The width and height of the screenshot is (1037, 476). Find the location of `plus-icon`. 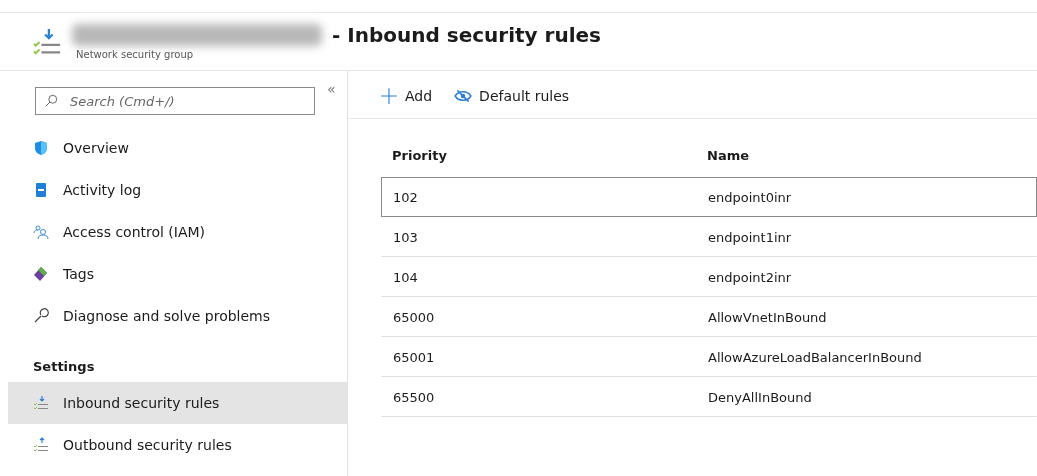

plus-icon is located at coordinates (389, 96).